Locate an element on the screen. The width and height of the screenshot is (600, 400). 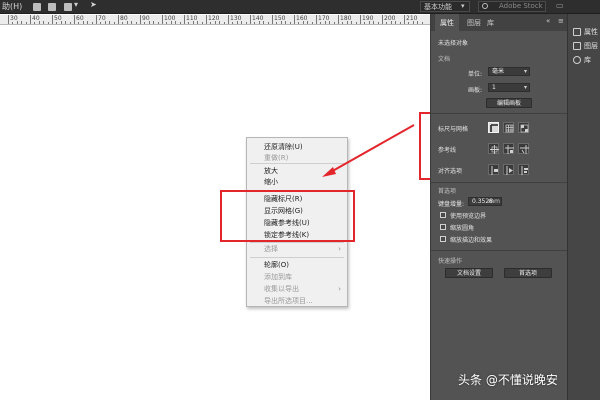
quick-actions-section-title: 快速操作 is located at coordinates (450, 261).